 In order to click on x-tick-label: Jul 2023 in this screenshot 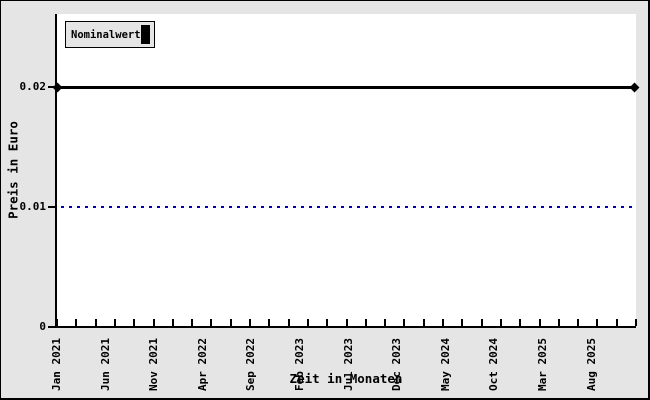, I will do `click(348, 364)`.